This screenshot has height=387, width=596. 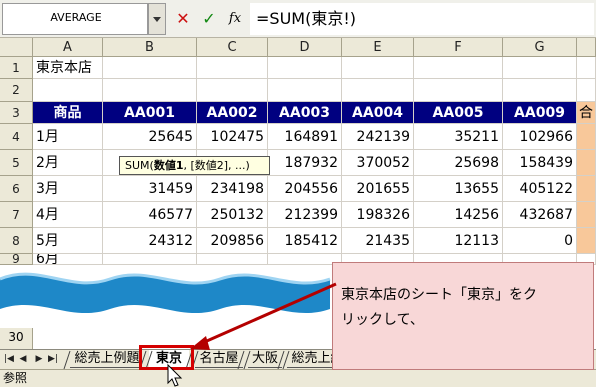 I want to click on first-sheet-icon: |◀, so click(x=9, y=359).